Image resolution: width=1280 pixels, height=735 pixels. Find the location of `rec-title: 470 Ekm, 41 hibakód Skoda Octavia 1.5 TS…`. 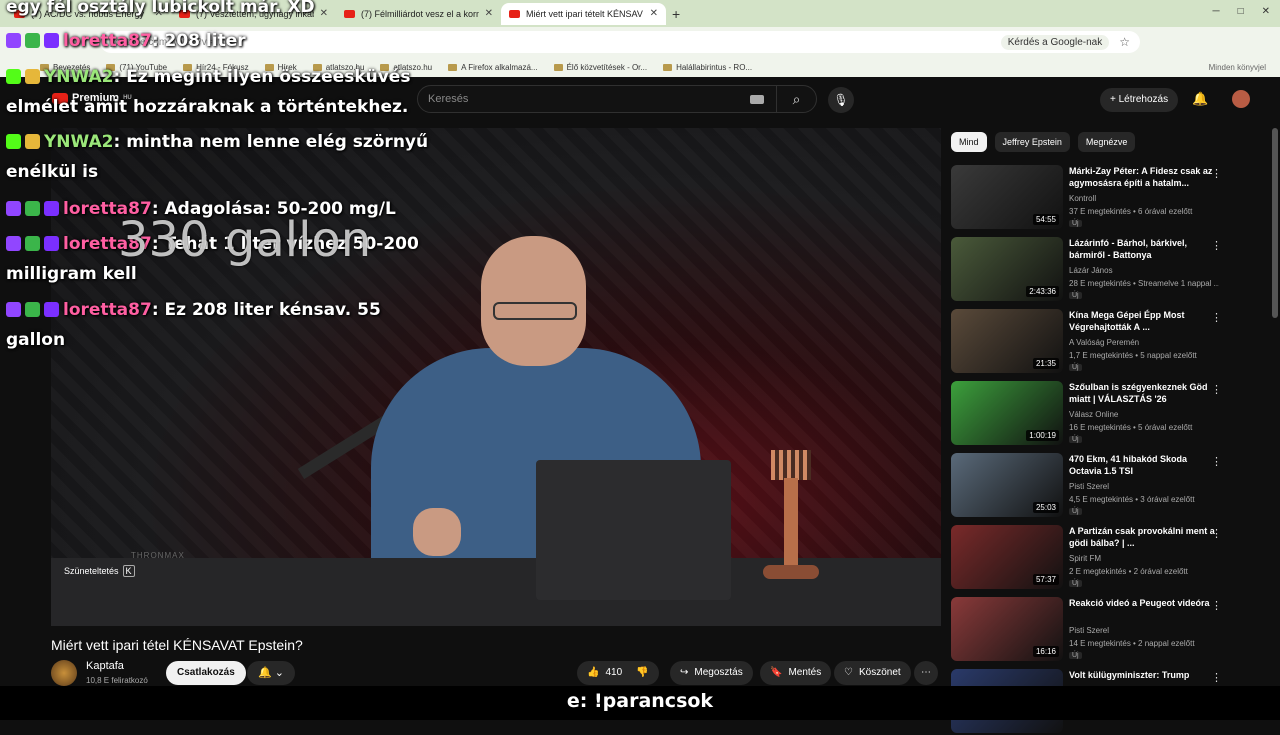

rec-title: 470 Ekm, 41 hibakód Skoda Octavia 1.5 TS… is located at coordinates (1144, 465).